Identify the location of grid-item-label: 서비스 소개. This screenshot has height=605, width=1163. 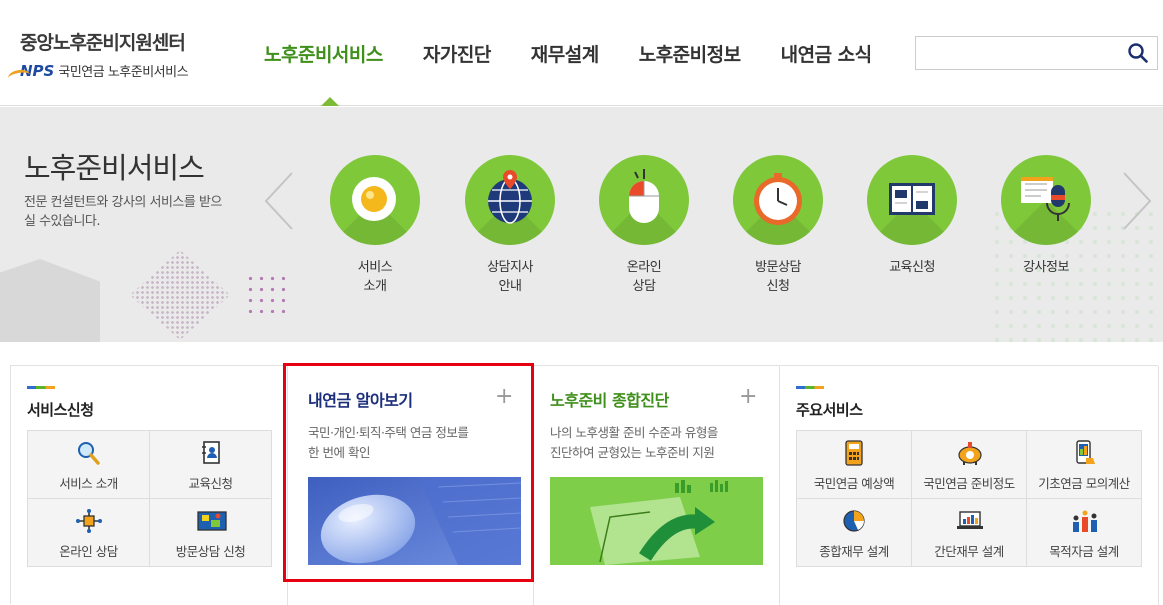
(88, 483).